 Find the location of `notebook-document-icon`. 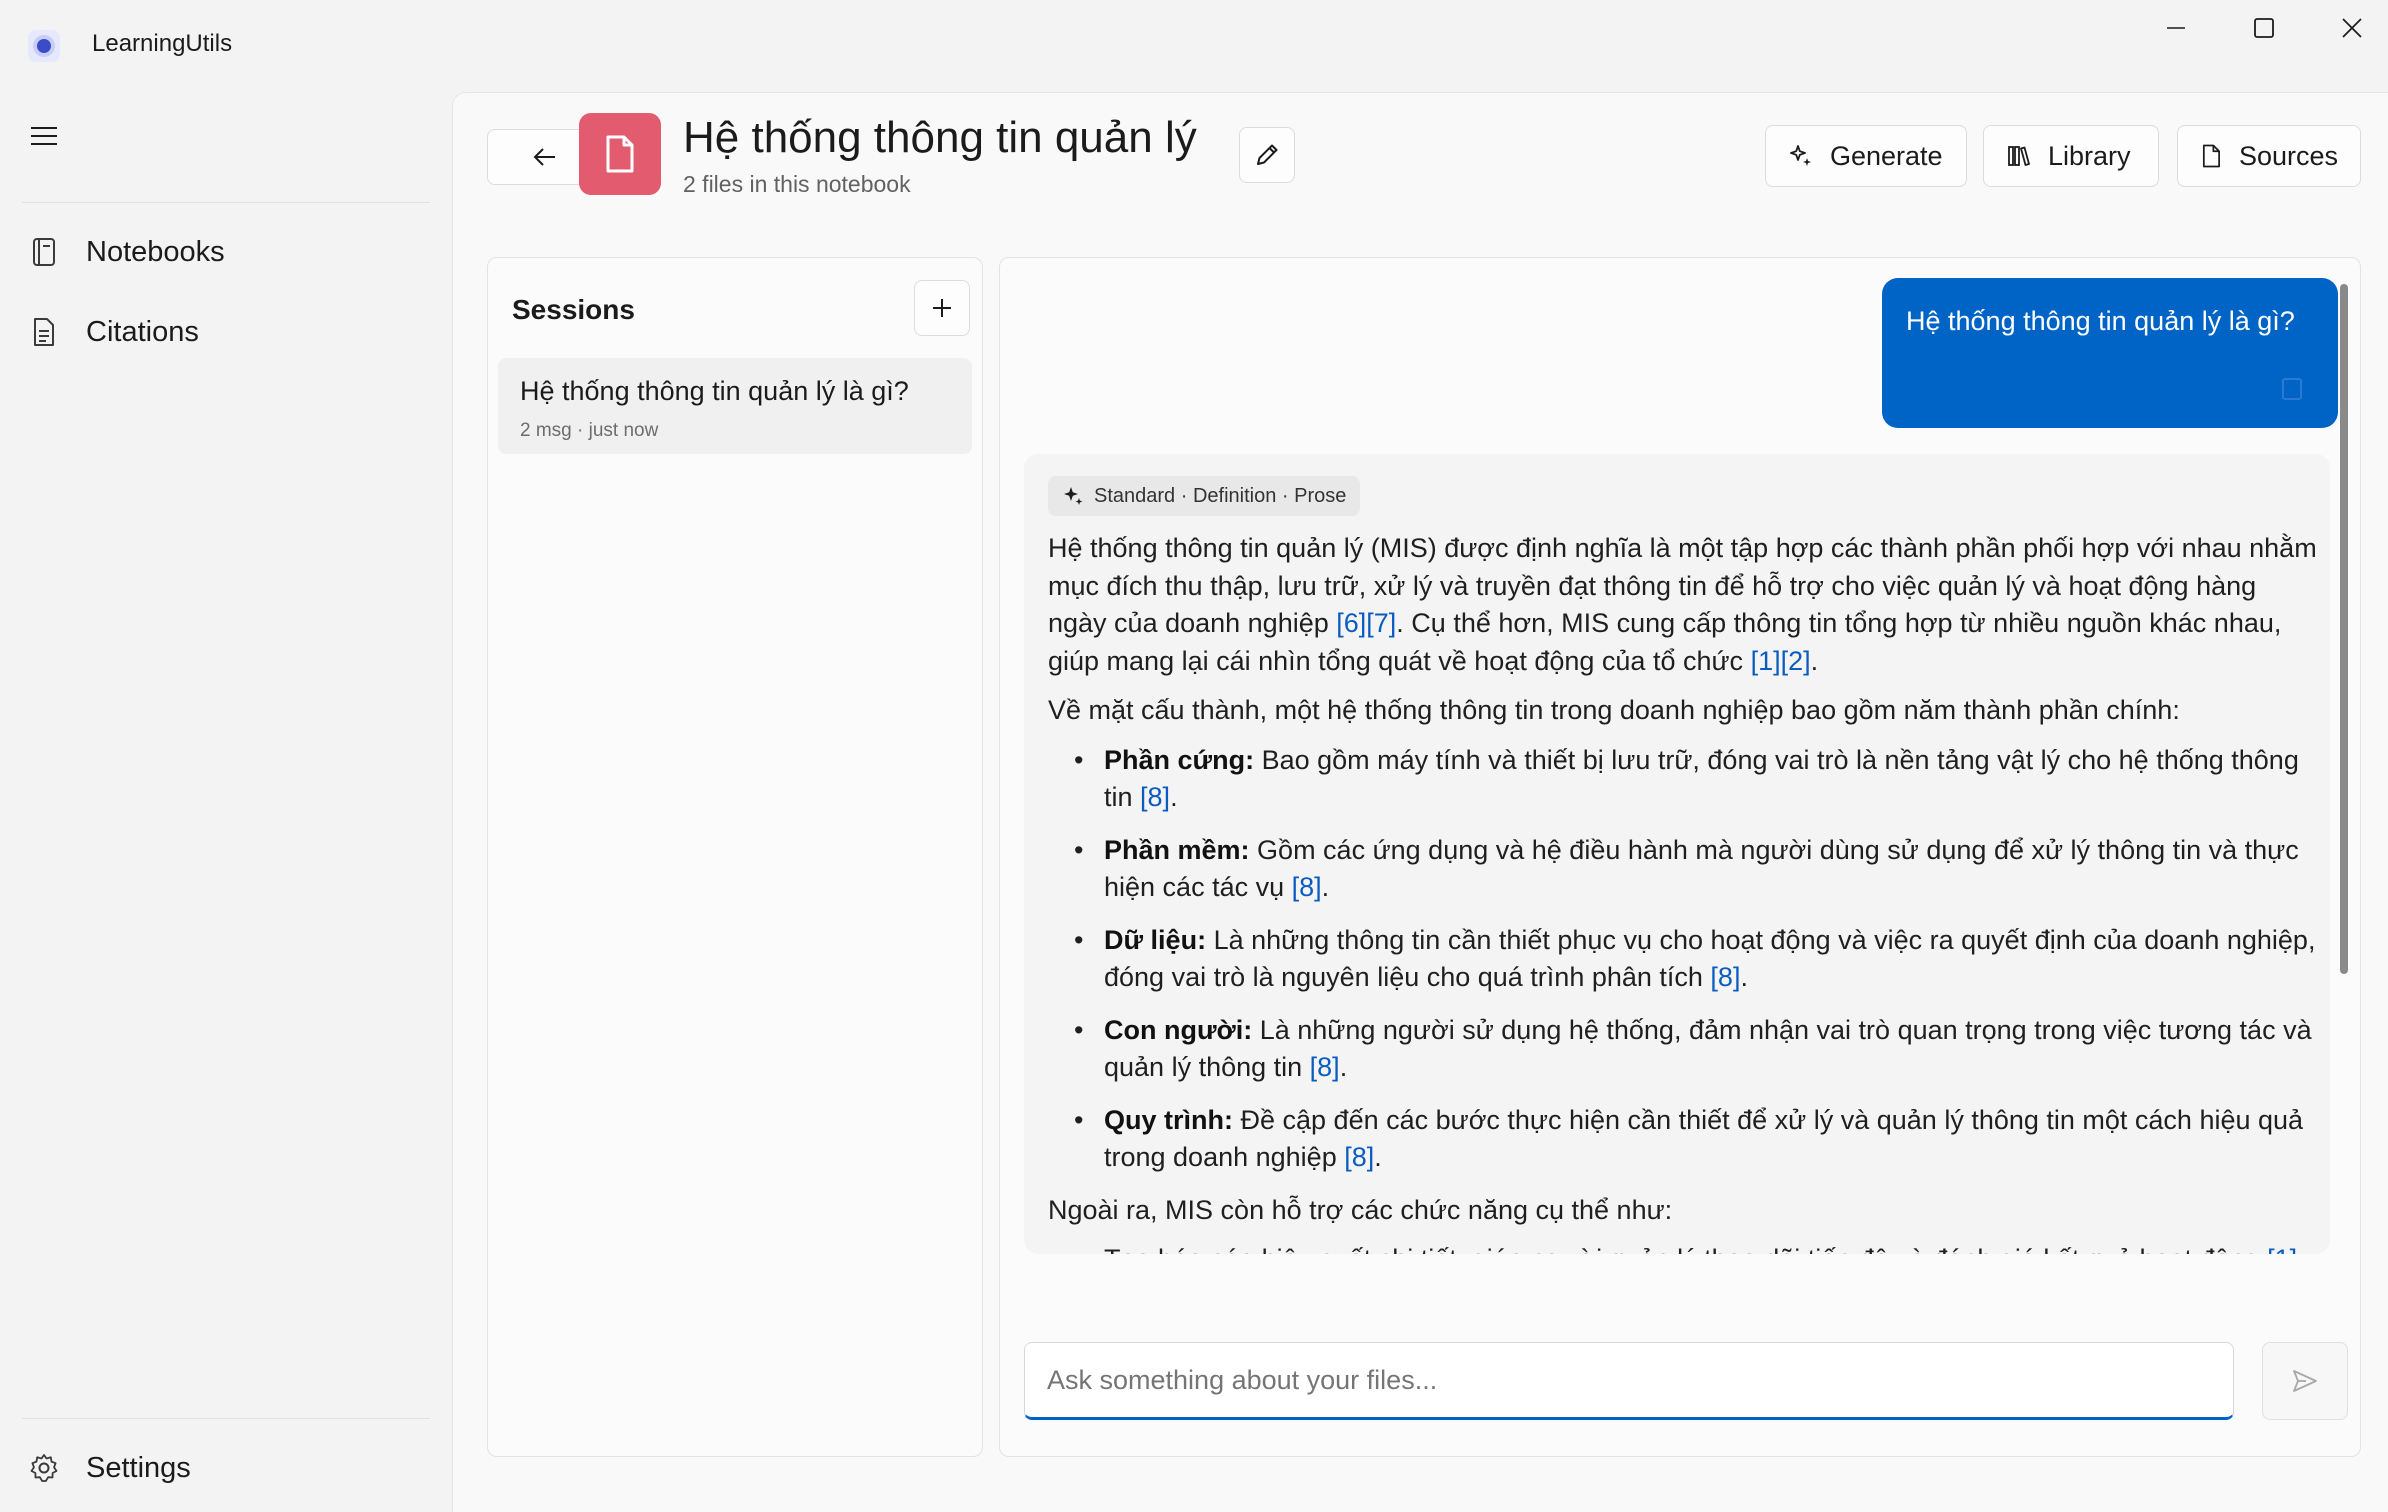

notebook-document-icon is located at coordinates (620, 154).